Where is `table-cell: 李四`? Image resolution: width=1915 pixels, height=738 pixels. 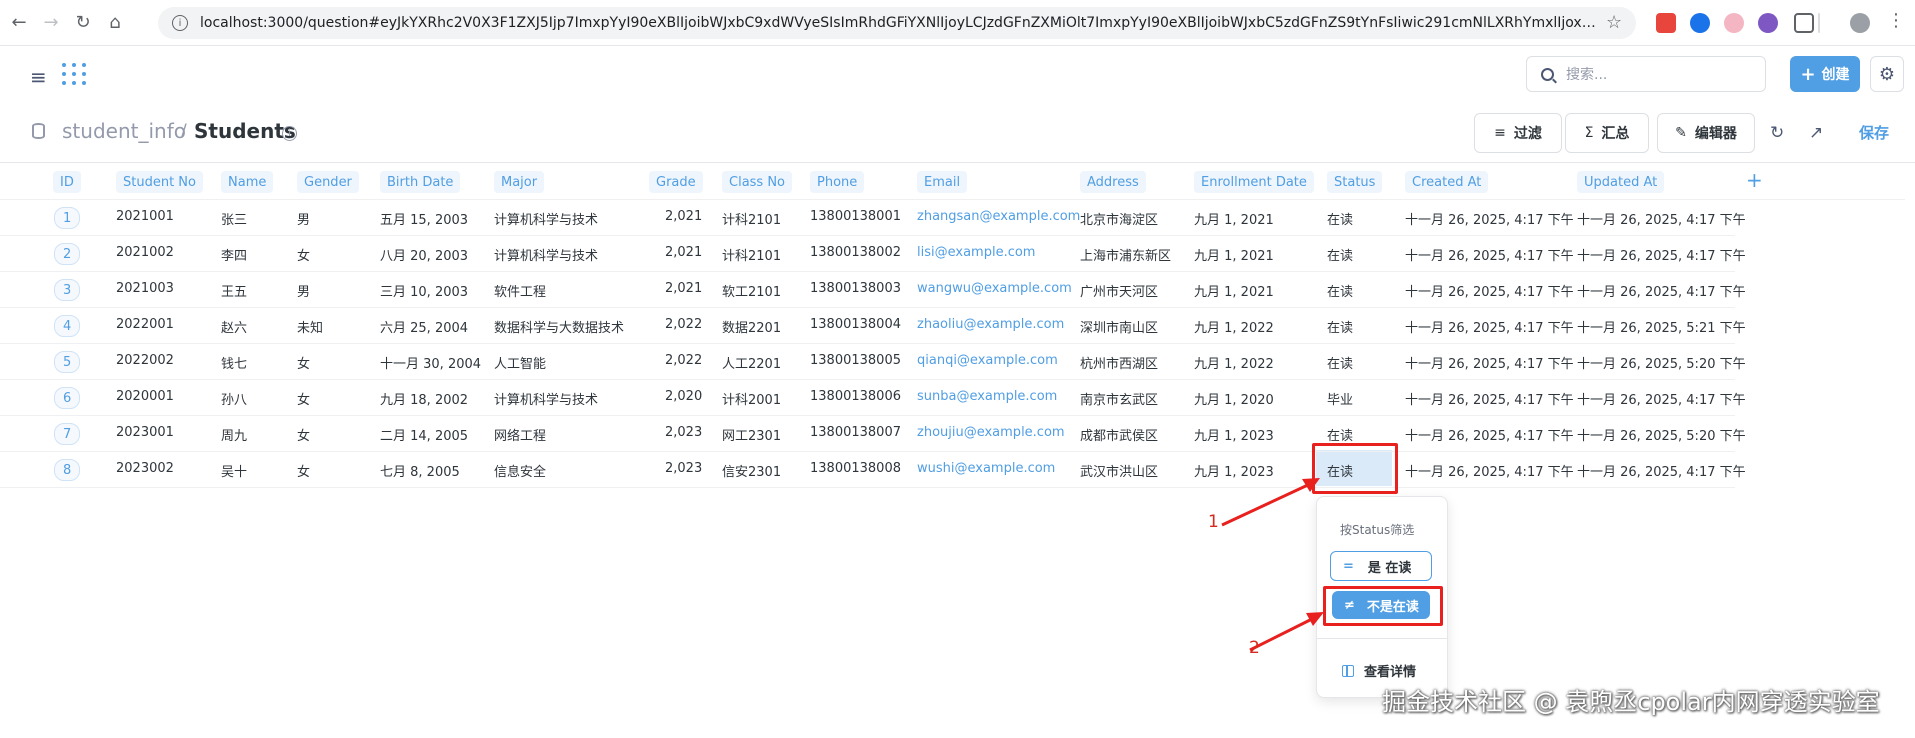 table-cell: 李四 is located at coordinates (234, 254).